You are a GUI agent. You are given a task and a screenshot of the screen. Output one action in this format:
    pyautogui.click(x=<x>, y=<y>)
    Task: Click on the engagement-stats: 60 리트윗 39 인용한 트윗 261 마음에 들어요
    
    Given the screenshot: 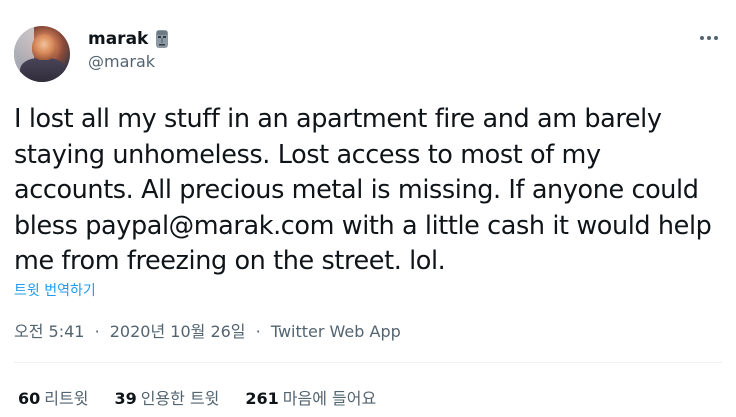 What is the action you would take?
    pyautogui.click(x=197, y=399)
    